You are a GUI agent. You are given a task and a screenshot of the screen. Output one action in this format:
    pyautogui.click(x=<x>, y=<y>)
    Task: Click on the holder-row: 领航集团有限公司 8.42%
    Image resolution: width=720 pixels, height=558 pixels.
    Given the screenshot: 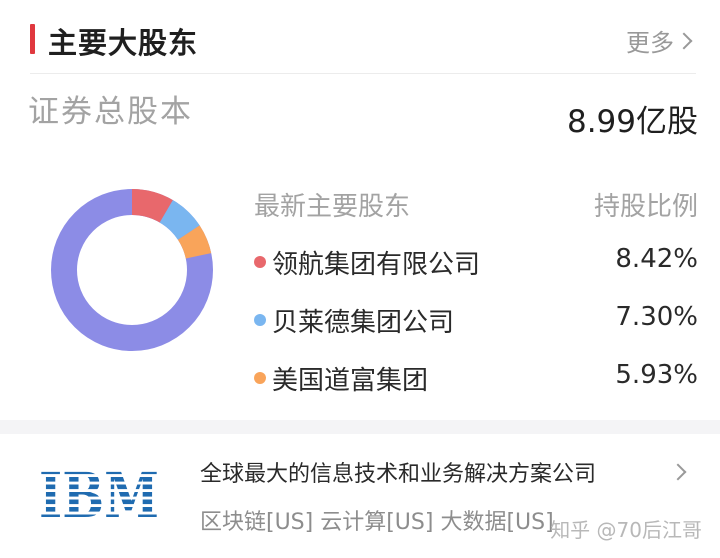 What is the action you would take?
    pyautogui.click(x=476, y=262)
    